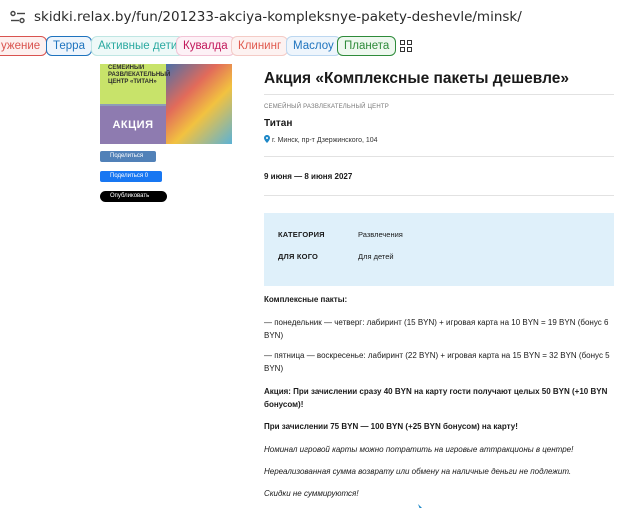 The image size is (626, 512). Describe the element at coordinates (326, 107) in the screenshot. I see `venue-category: СЕМЕЙНЫЙ РАЗВЛЕКАТЕЛЬНЫЙ ЦЕНТР` at that location.